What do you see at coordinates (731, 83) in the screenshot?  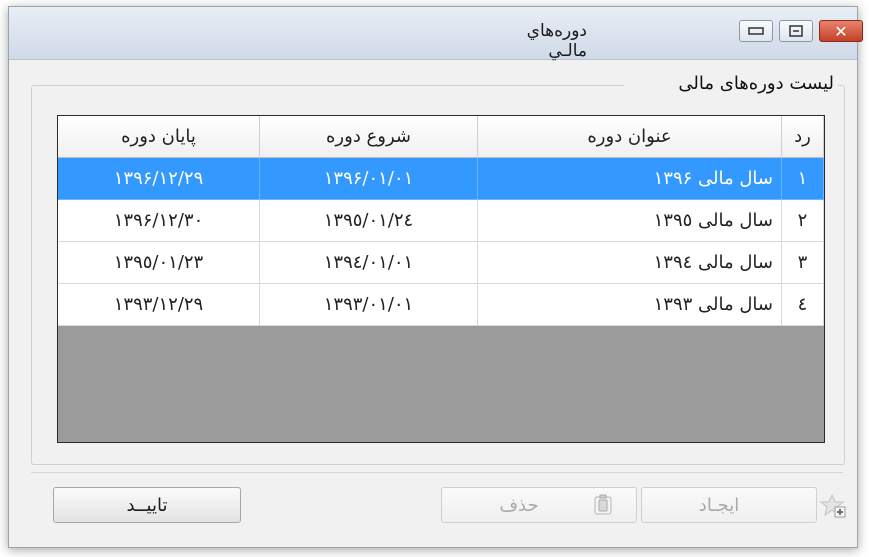 I see `group-title: لیست دوره‌های مالی` at bounding box center [731, 83].